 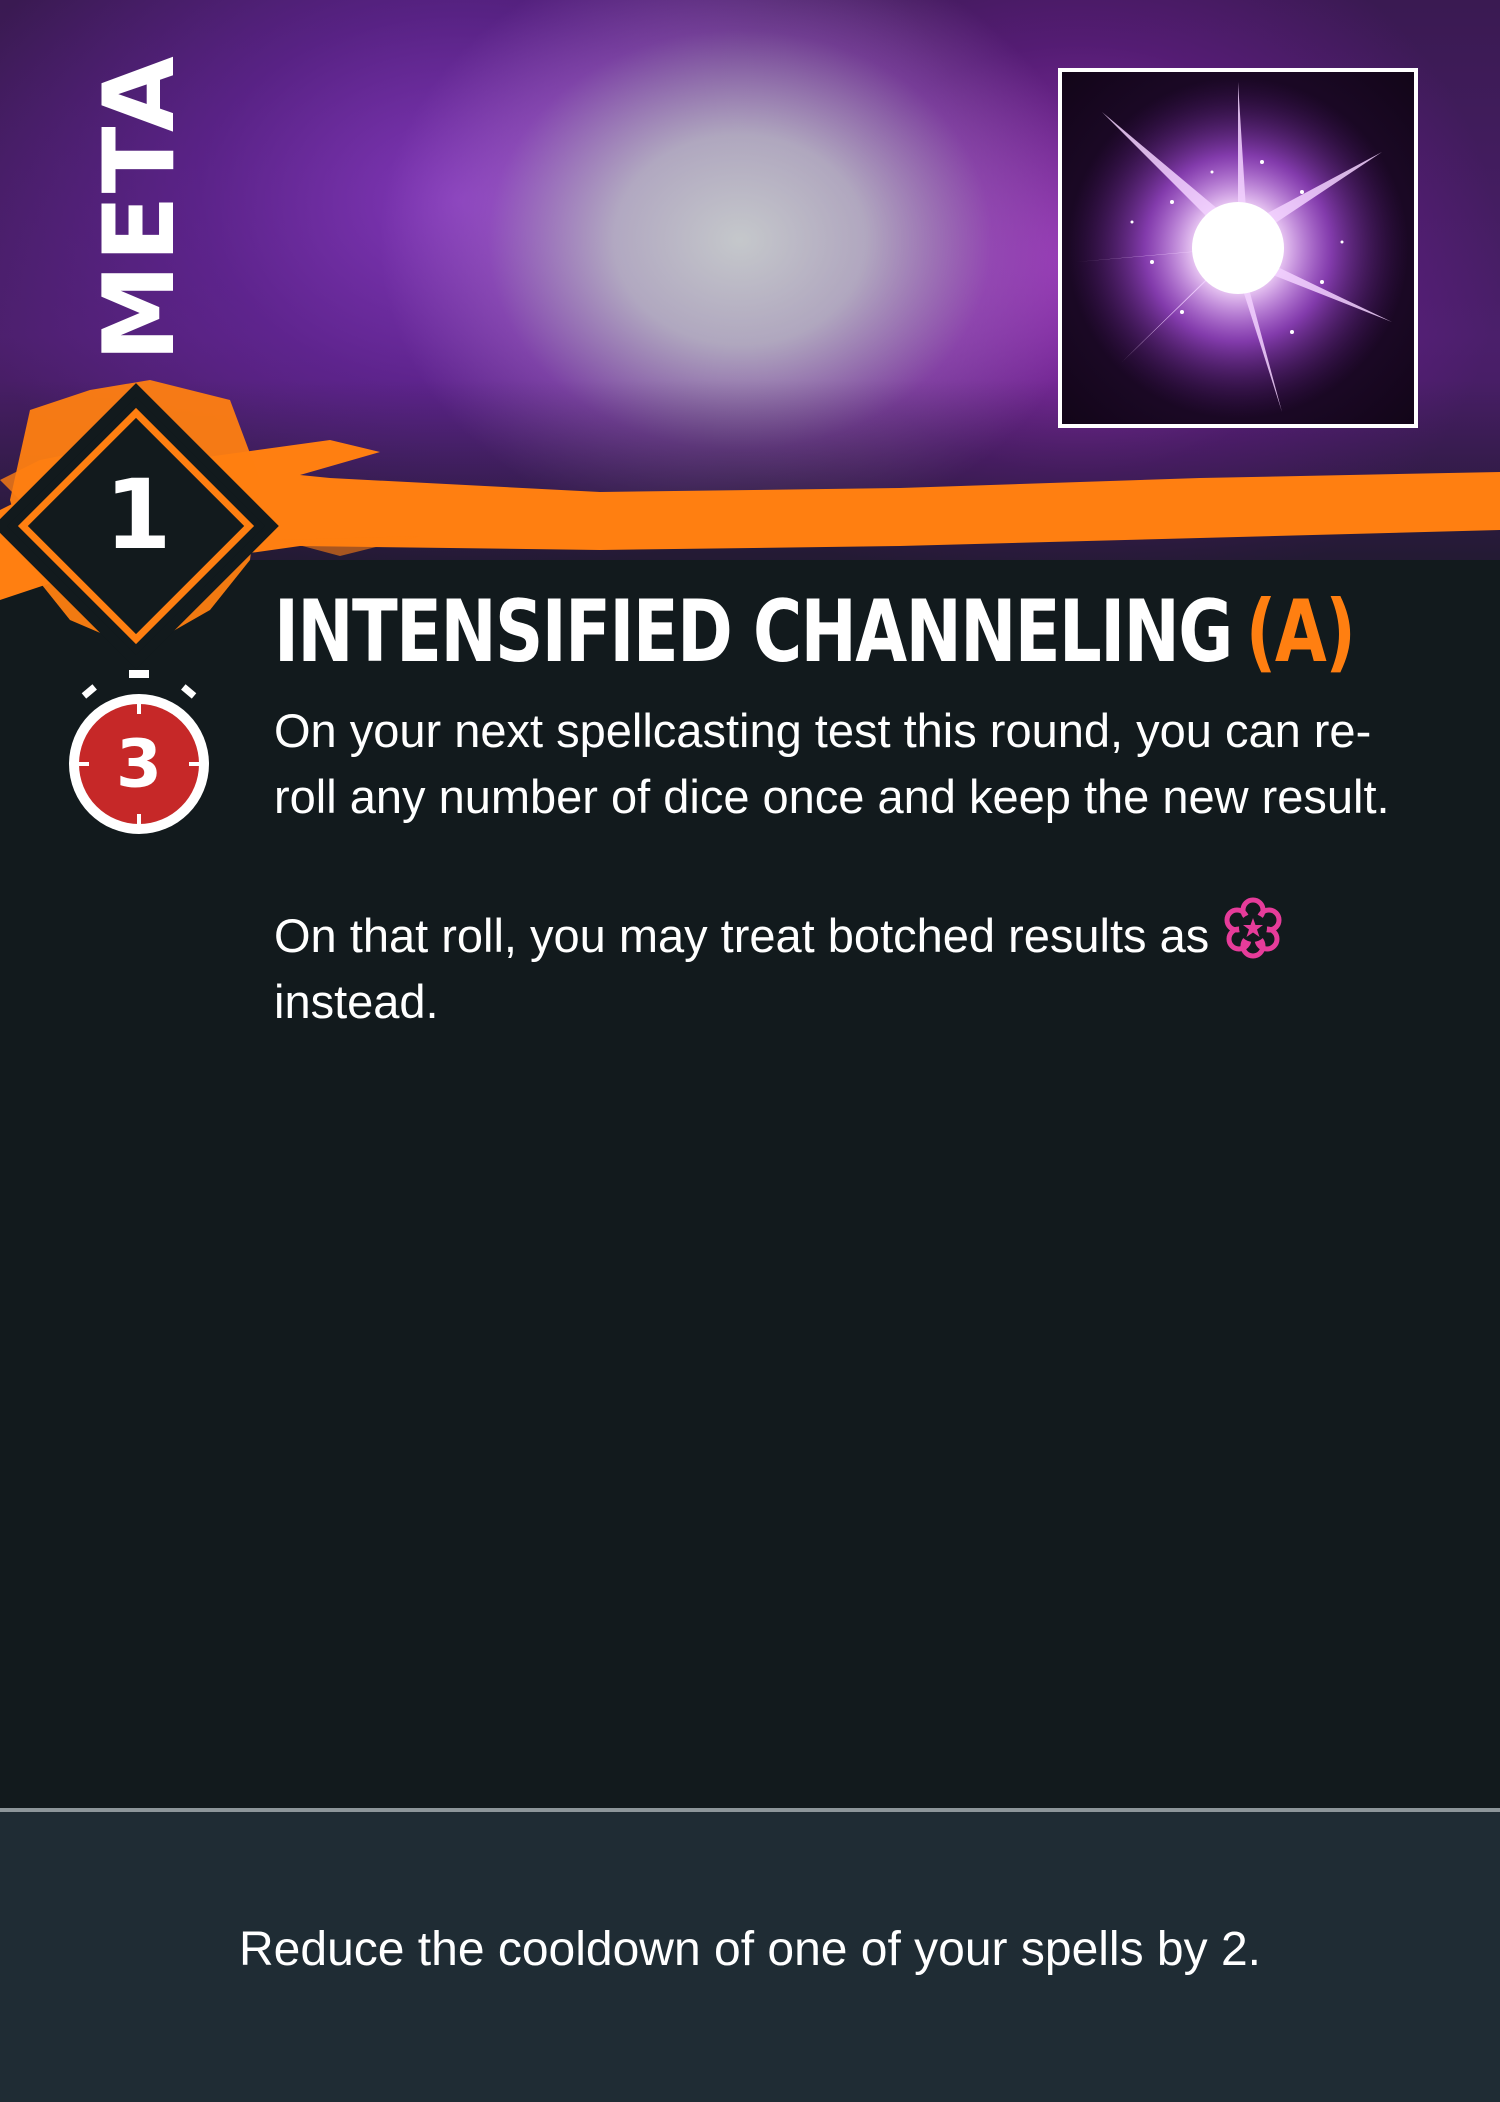 I want to click on action-tag: (A), so click(x=1300, y=632).